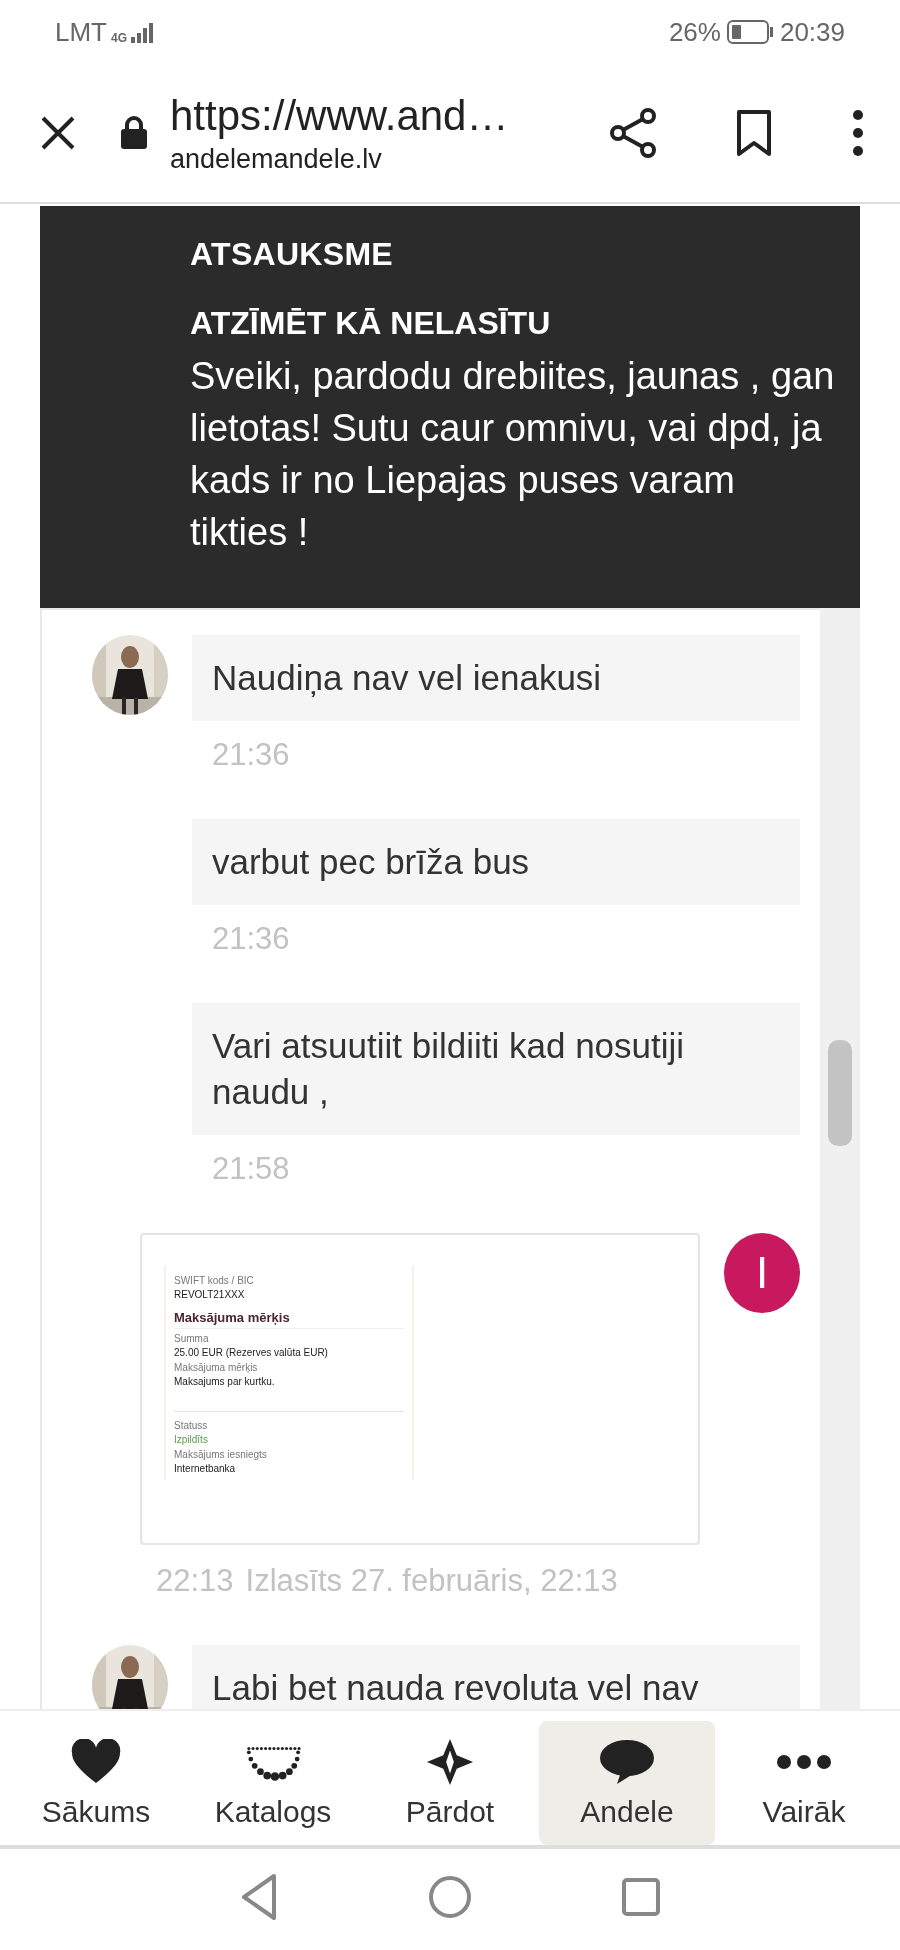 The image size is (900, 1950). What do you see at coordinates (276, 159) in the screenshot?
I see `page-domain: andelemandele.lv` at bounding box center [276, 159].